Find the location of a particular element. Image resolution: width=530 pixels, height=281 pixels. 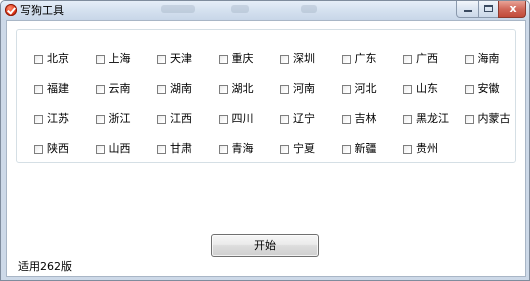

app-icon is located at coordinates (11, 10).